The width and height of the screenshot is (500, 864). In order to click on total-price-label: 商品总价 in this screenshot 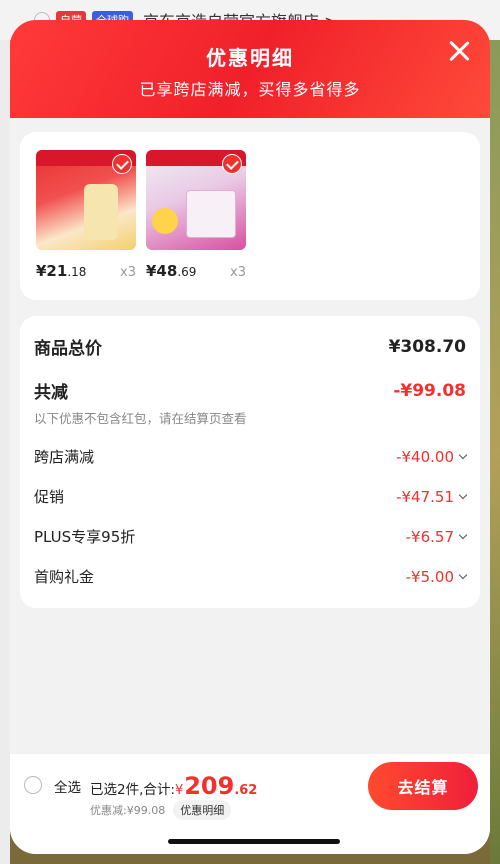, I will do `click(68, 349)`.